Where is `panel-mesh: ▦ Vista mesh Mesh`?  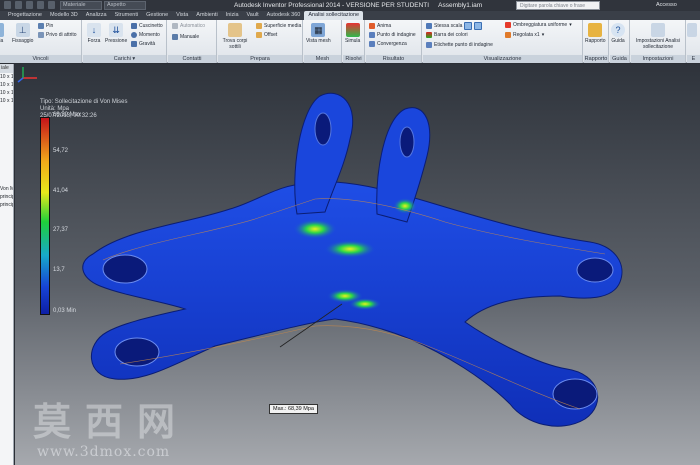 panel-mesh: ▦ Vista mesh Mesh is located at coordinates (323, 41).